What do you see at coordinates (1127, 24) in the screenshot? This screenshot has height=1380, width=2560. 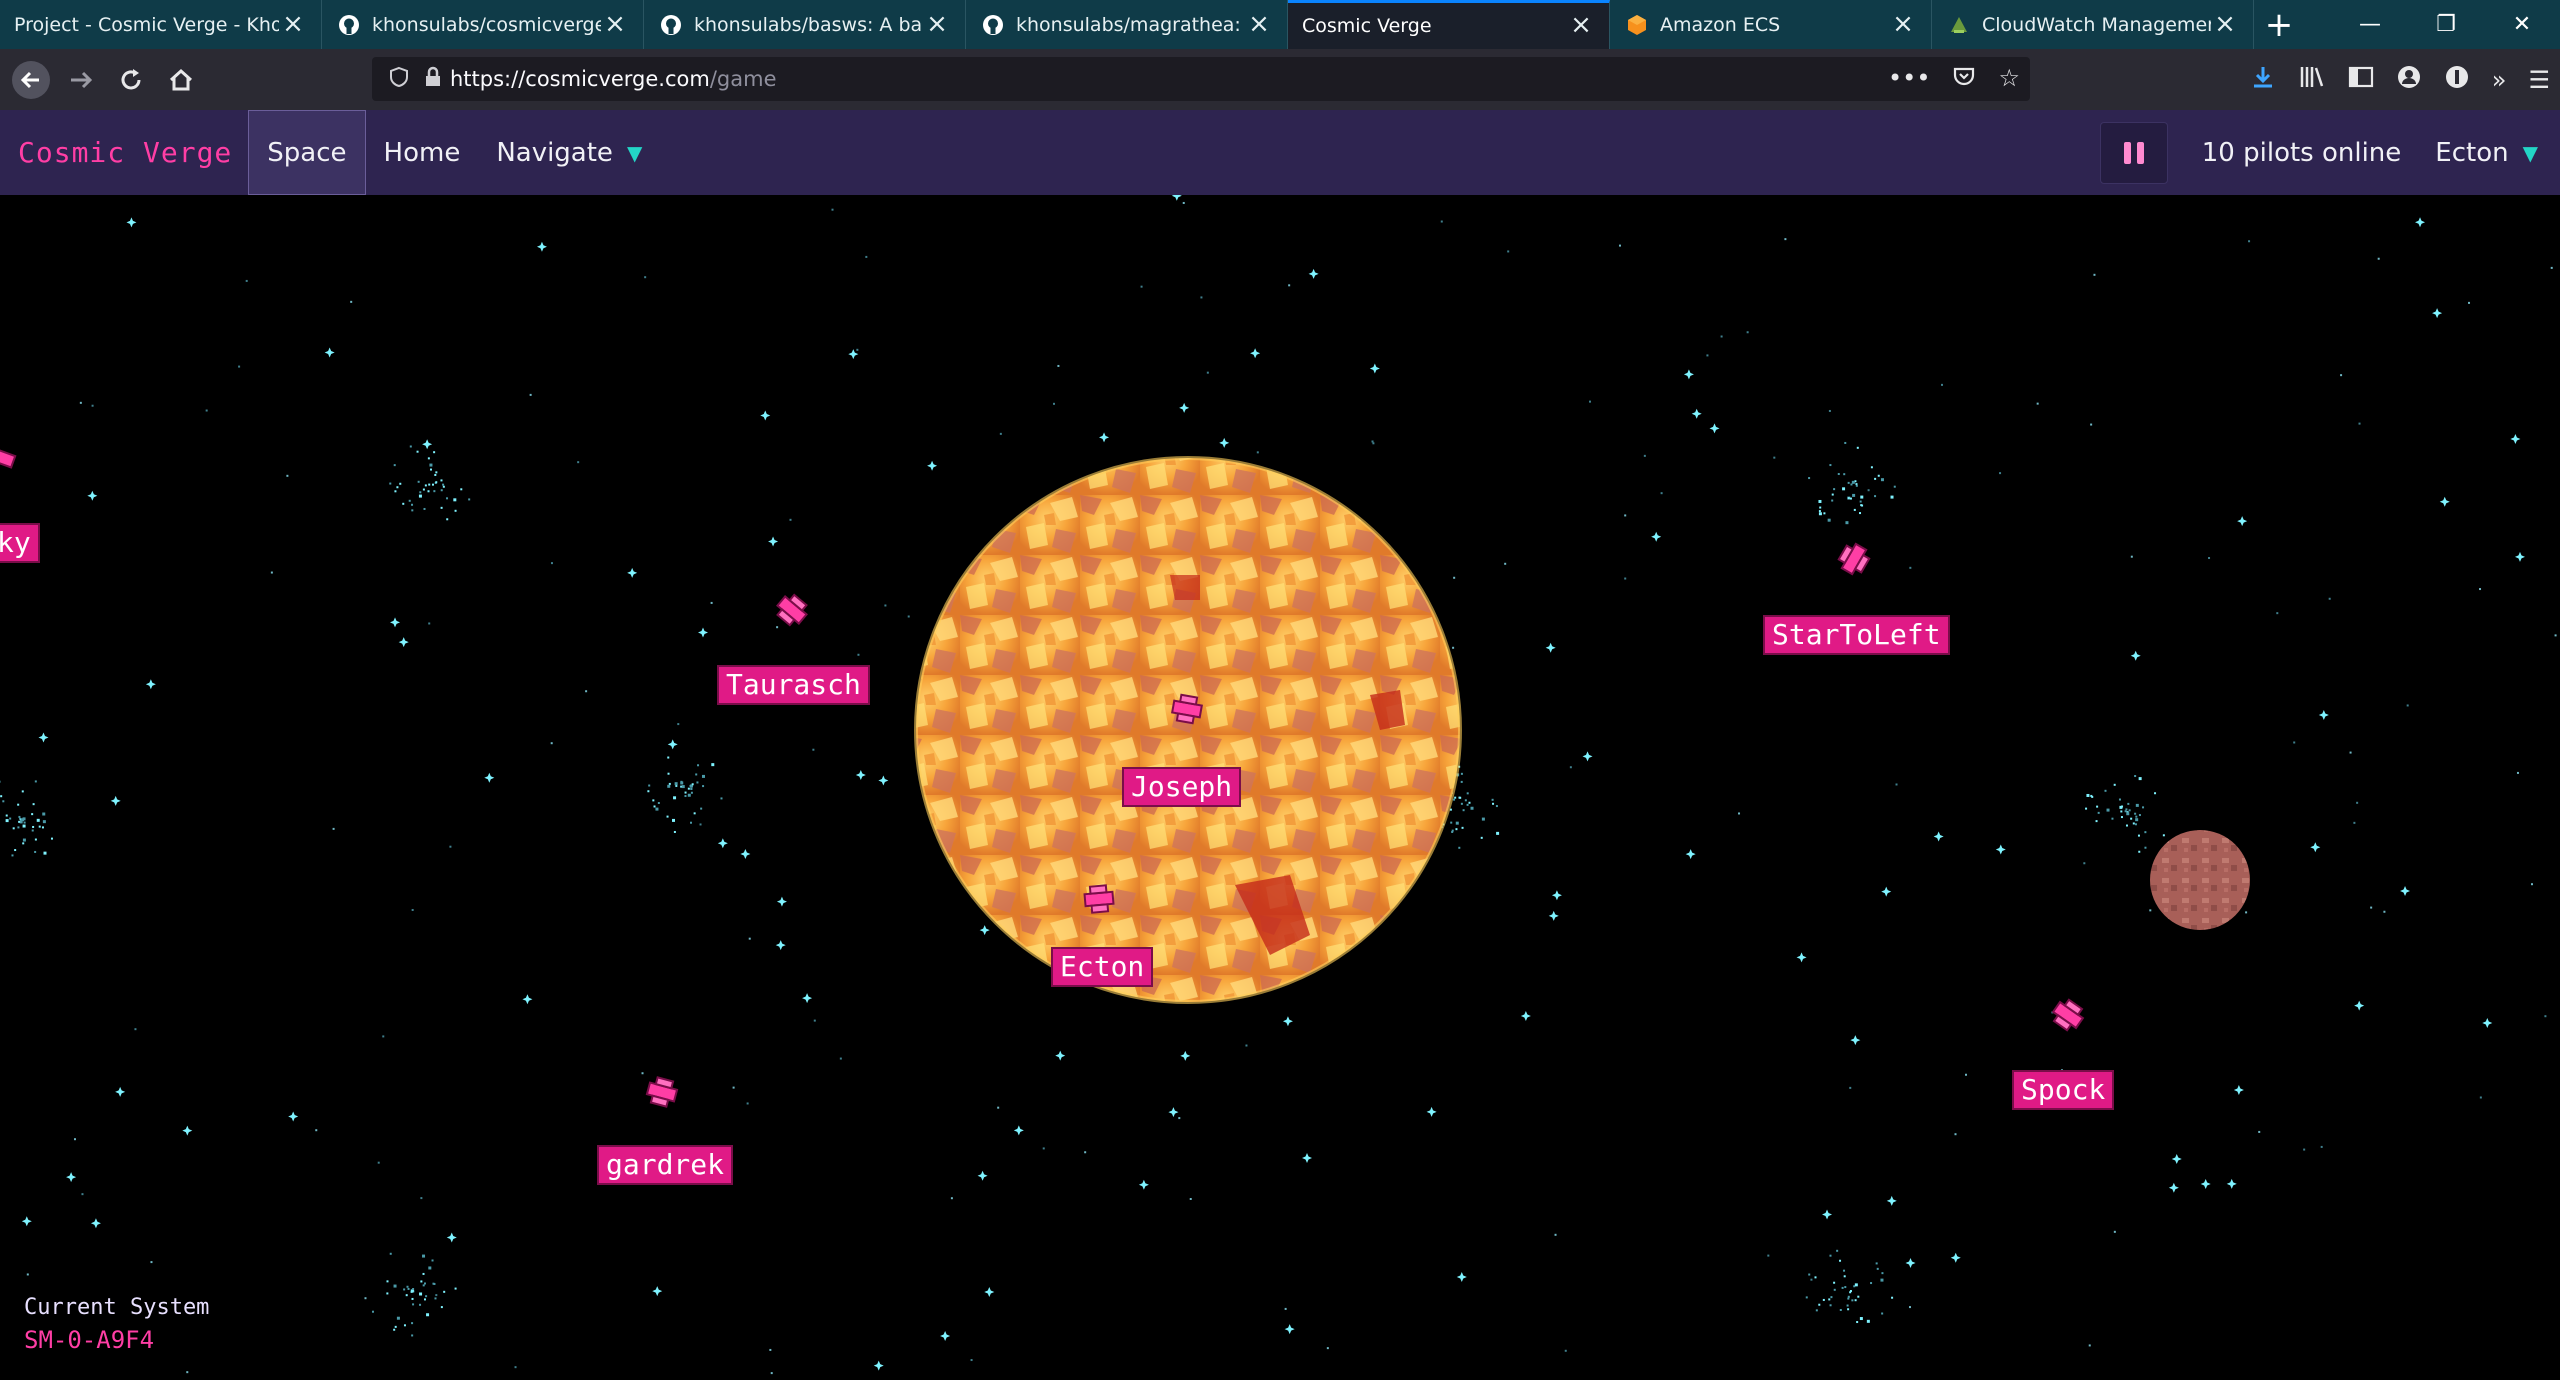 I see `tab-github-magrathea: khonsulabs/magrathea: A pi ×` at bounding box center [1127, 24].